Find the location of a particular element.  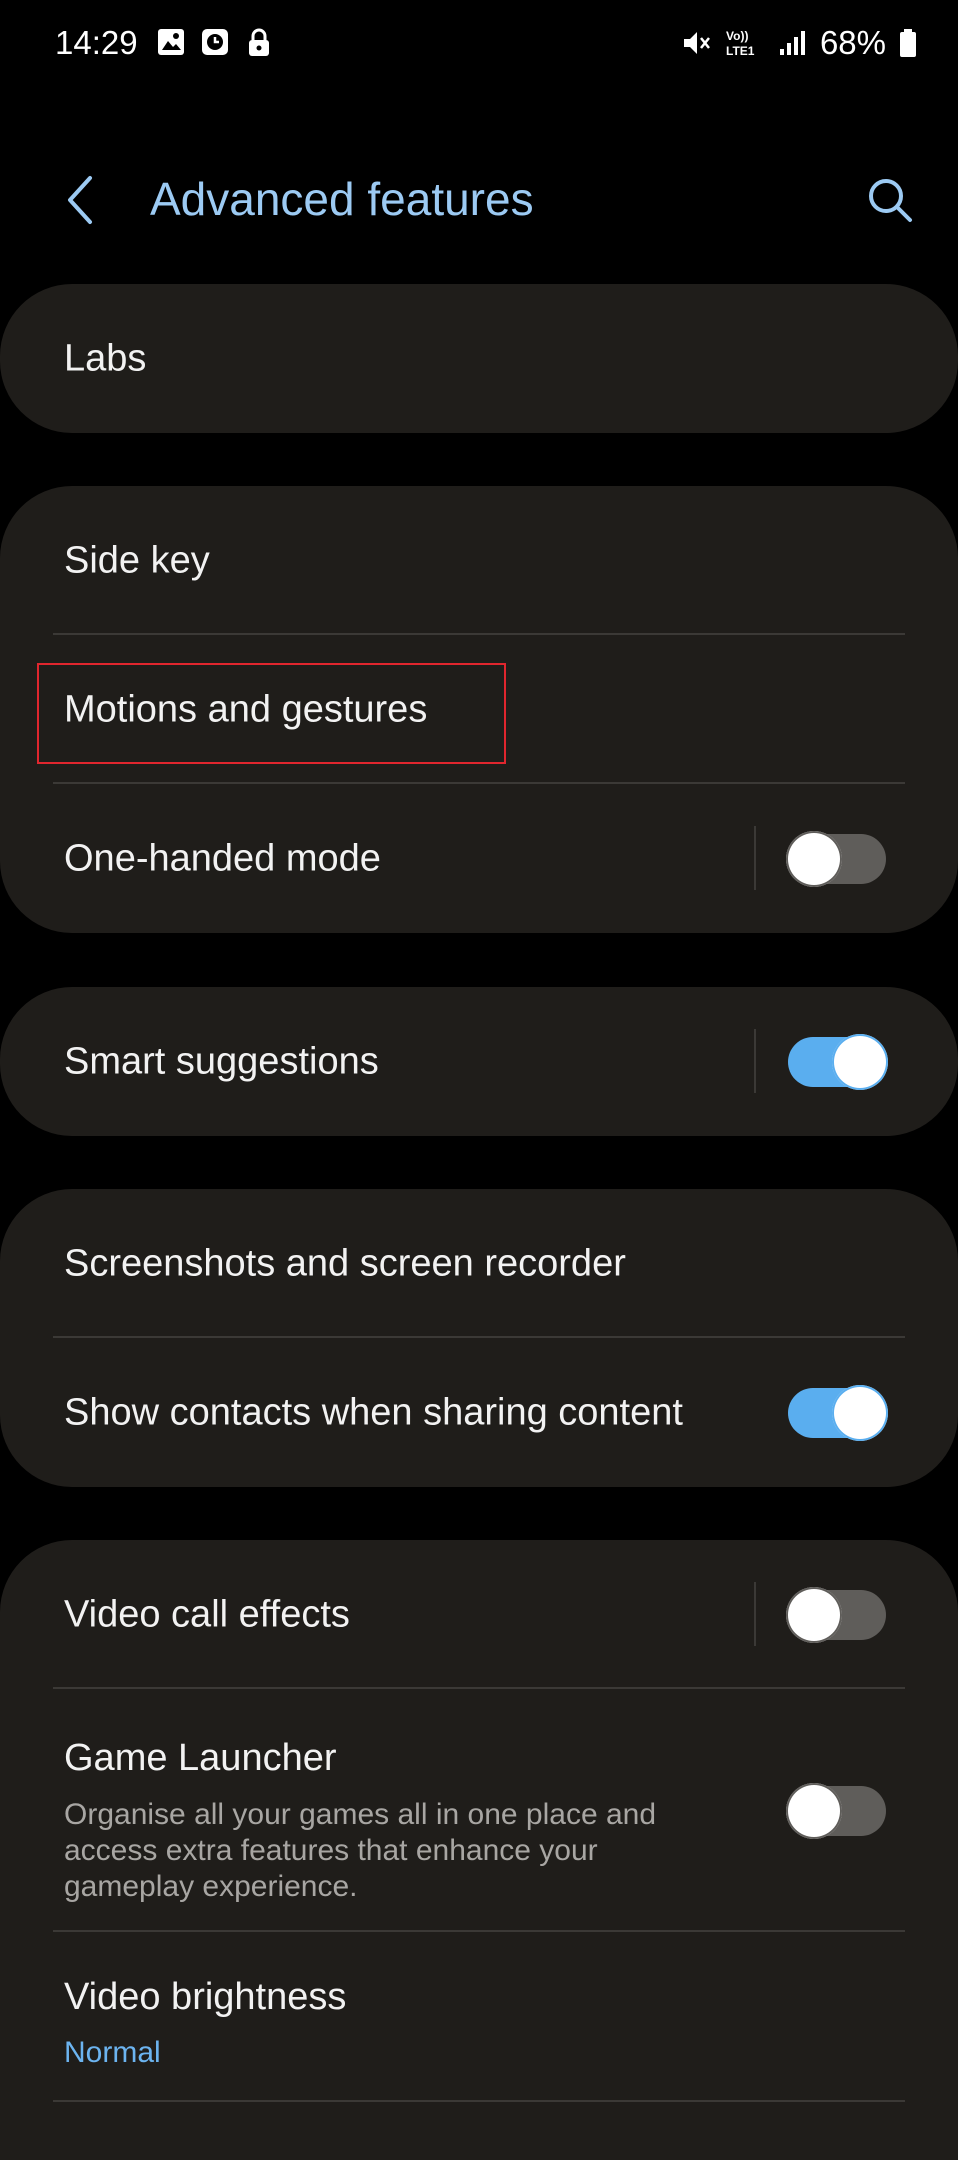

search-icon is located at coordinates (890, 200).